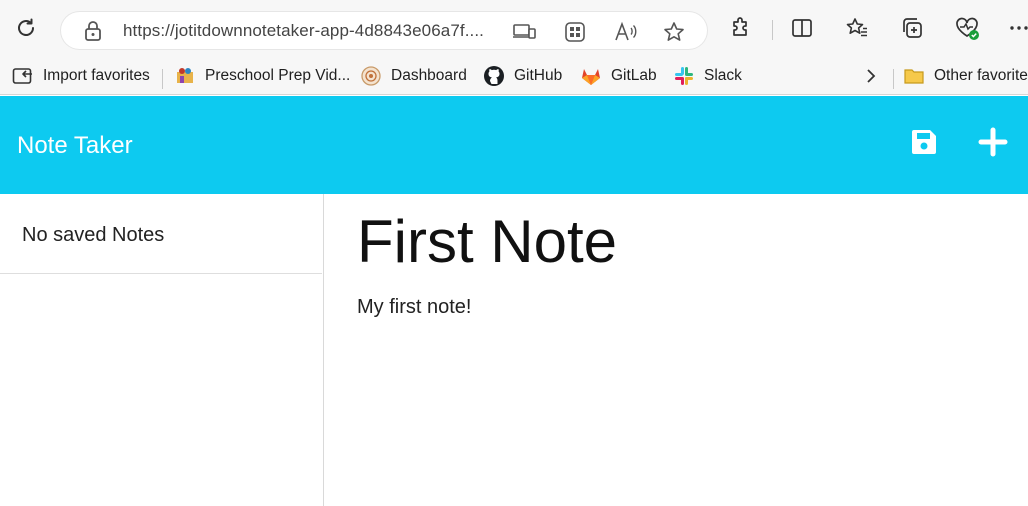 This screenshot has width=1028, height=506. I want to click on star-icon, so click(674, 34).